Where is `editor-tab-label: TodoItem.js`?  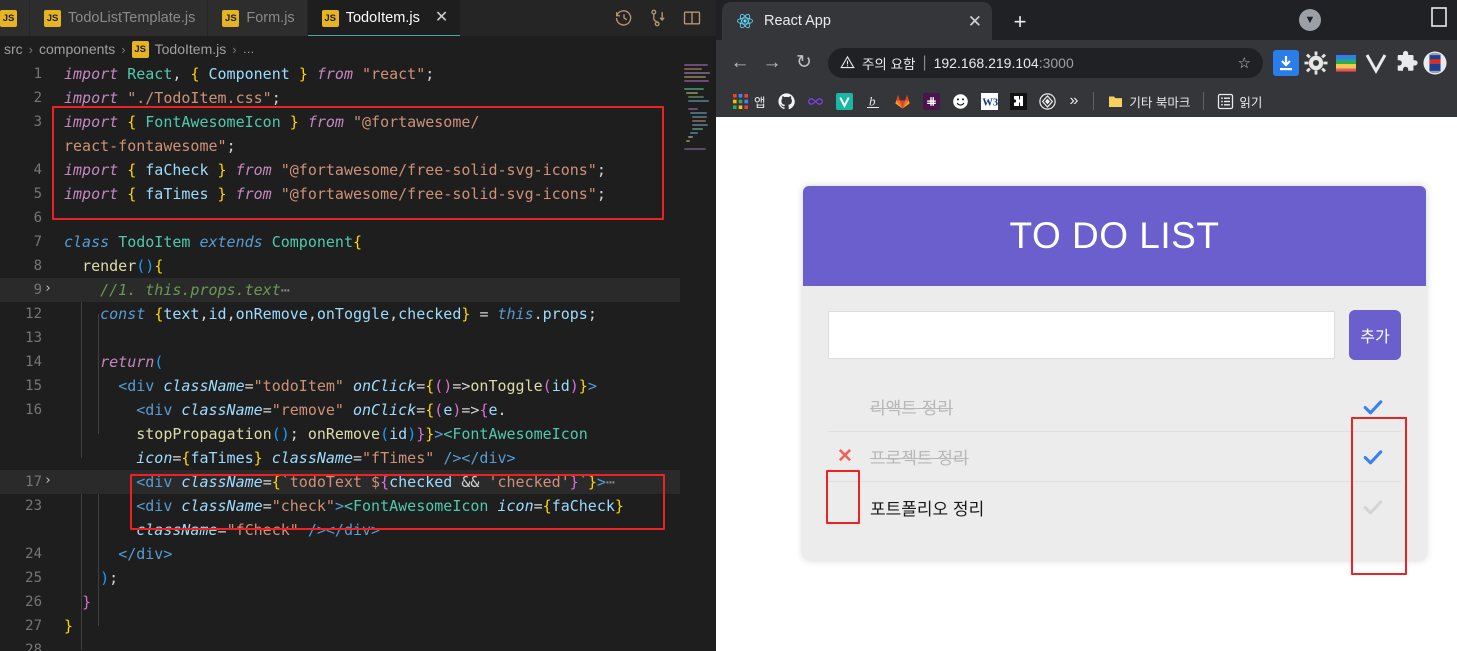 editor-tab-label: TodoItem.js is located at coordinates (382, 18).